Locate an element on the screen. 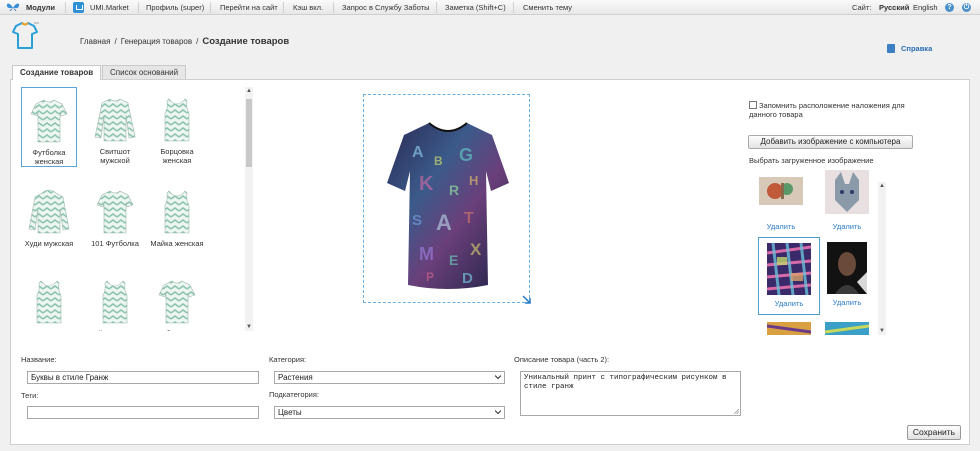 The width and height of the screenshot is (980, 451). remember-overlay-checkbox is located at coordinates (753, 105).